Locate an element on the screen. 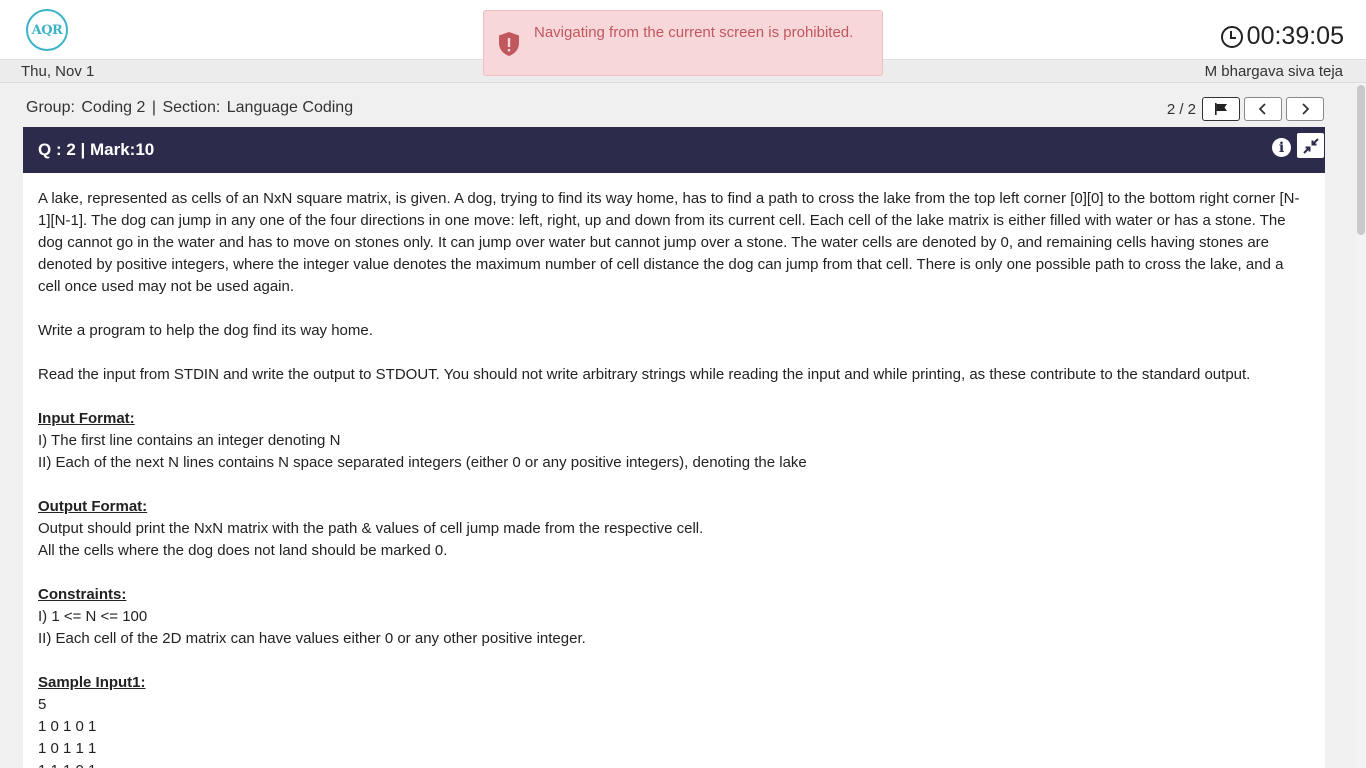 The height and width of the screenshot is (768, 1366). info-icon: i is located at coordinates (1281, 147).